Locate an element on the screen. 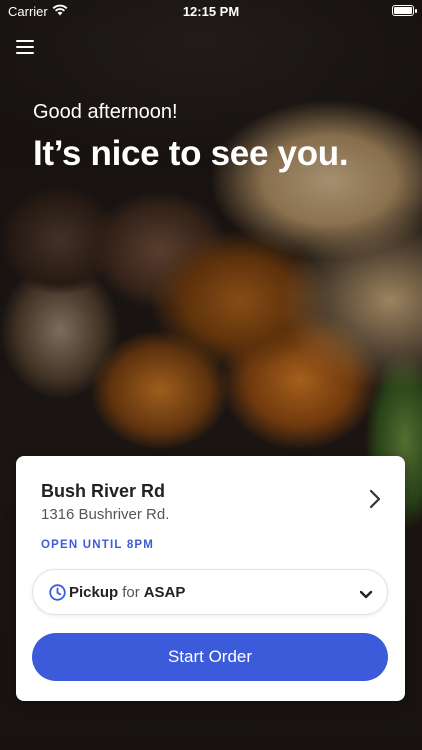 The width and height of the screenshot is (422, 750). store-hours: OPEN UNTIL 8PM is located at coordinates (98, 545).